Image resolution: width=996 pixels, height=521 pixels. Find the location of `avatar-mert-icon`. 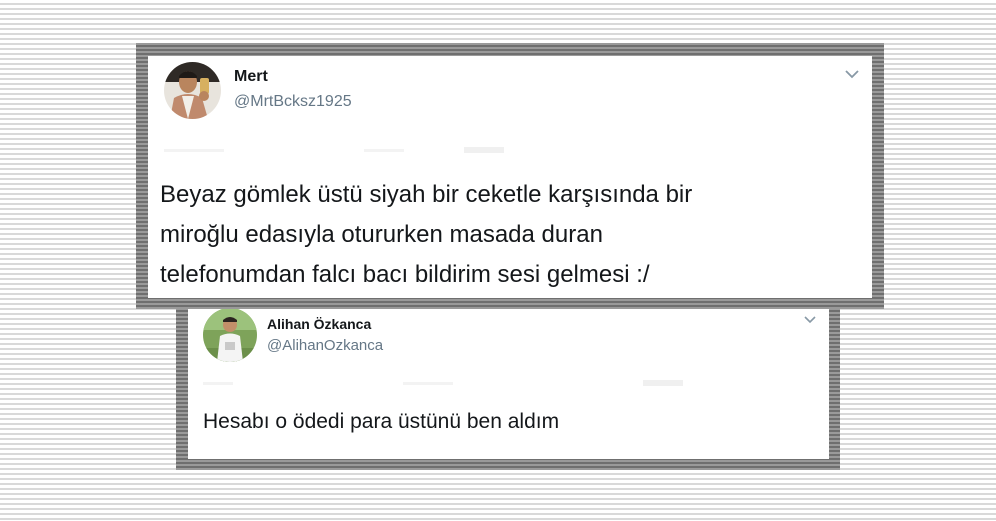

avatar-mert-icon is located at coordinates (192, 90).